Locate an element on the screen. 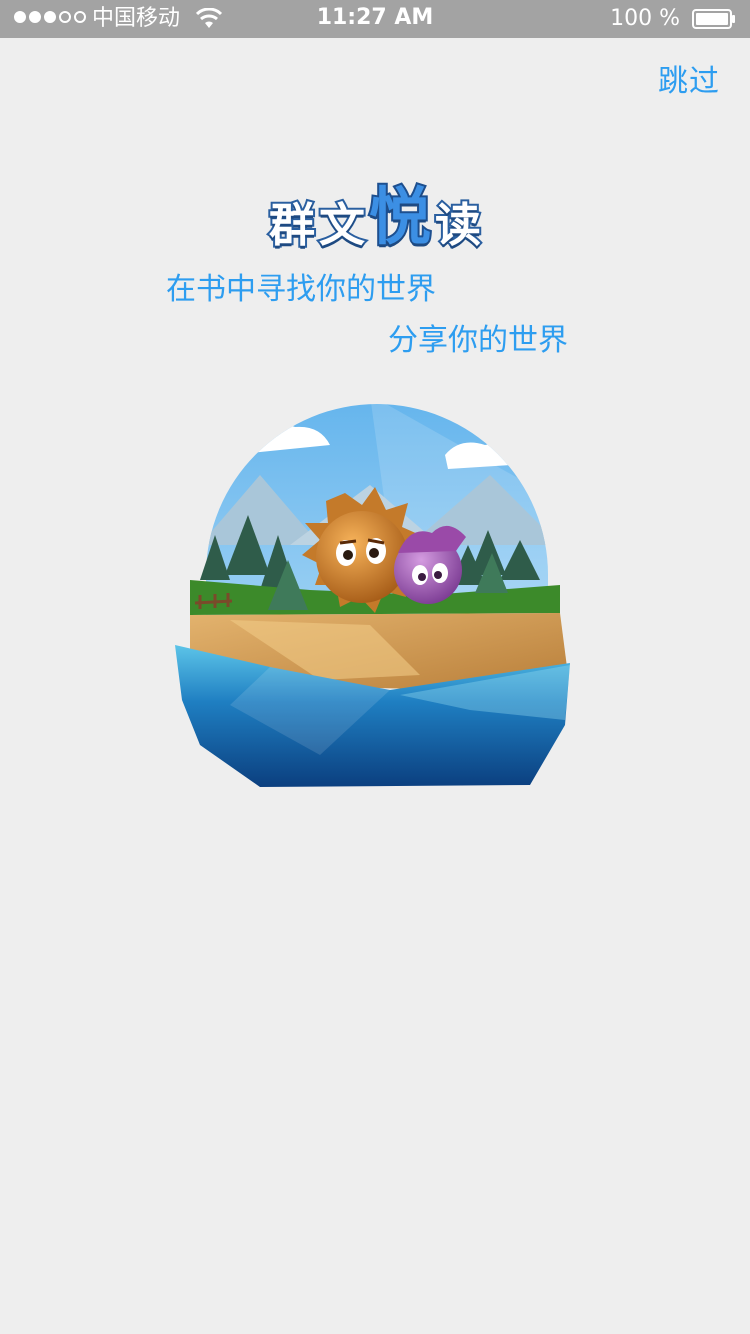 The height and width of the screenshot is (1334, 750). slogan-line-2: 分享你的世界 is located at coordinates (478, 340).